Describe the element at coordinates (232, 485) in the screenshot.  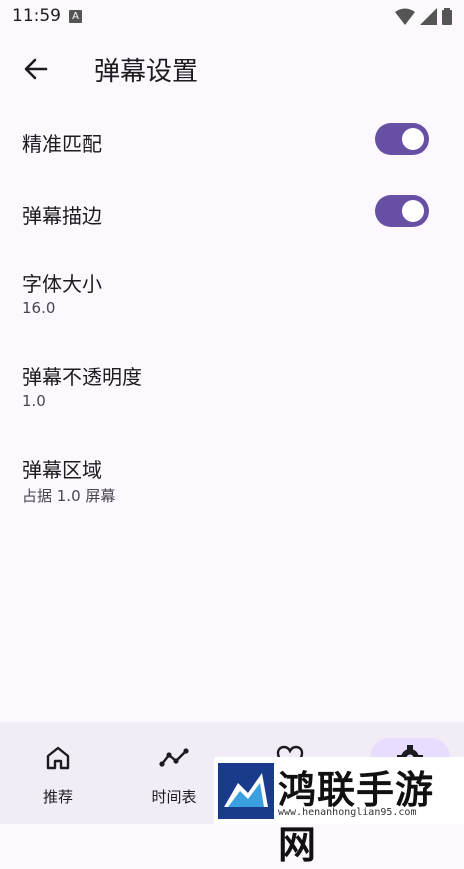
I see `setting-row-area: 弹幕区域 占据 1.0 屏幕` at that location.